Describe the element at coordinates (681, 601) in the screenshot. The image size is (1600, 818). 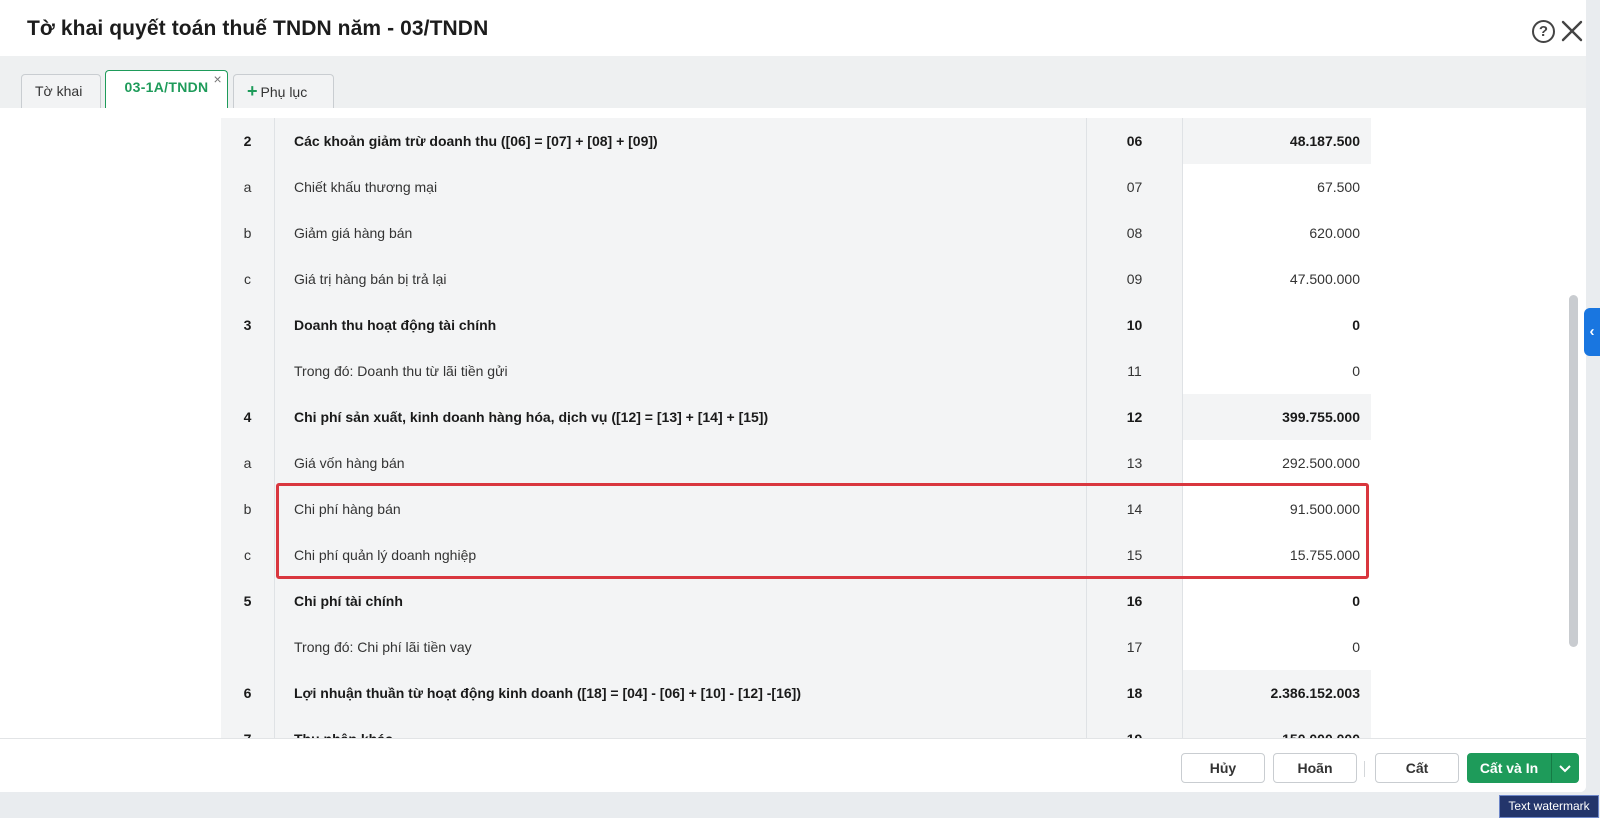
I see `row-name: Chi phí tài chính` at that location.